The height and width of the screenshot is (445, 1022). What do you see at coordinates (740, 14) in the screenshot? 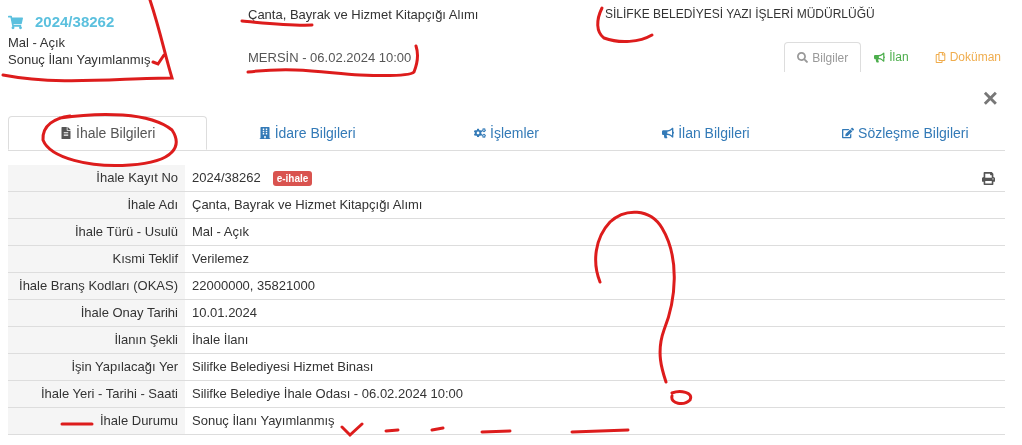
I see `authority-name: SİLİFKE BELEDİYESİ YAZI İŞLERİ MÜDÜRLÜĞÜ` at bounding box center [740, 14].